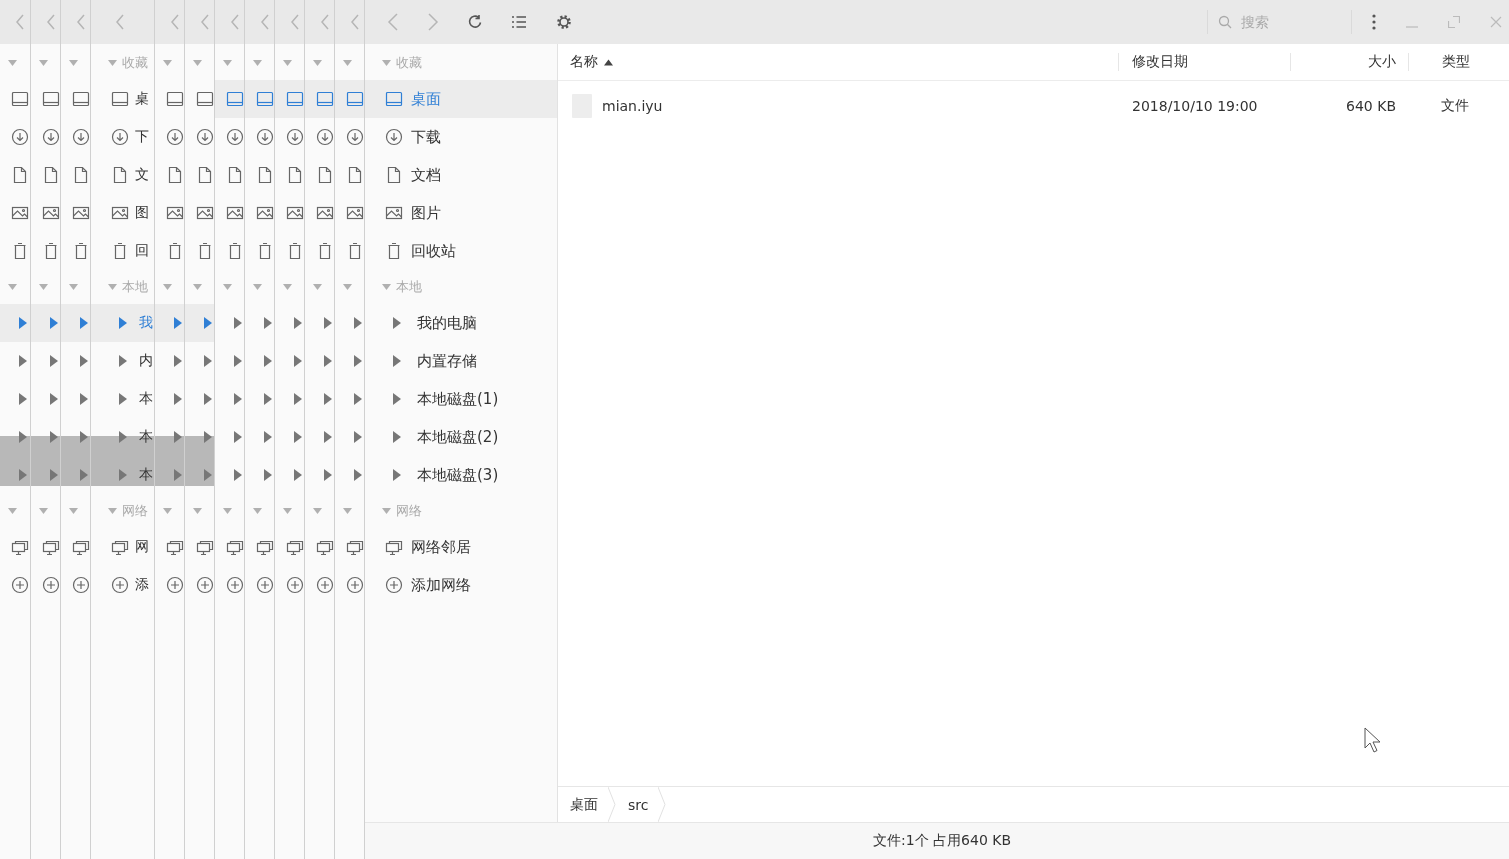 The height and width of the screenshot is (859, 1509). What do you see at coordinates (461, 547) in the screenshot?
I see `sidebar-item: 网络邻居` at bounding box center [461, 547].